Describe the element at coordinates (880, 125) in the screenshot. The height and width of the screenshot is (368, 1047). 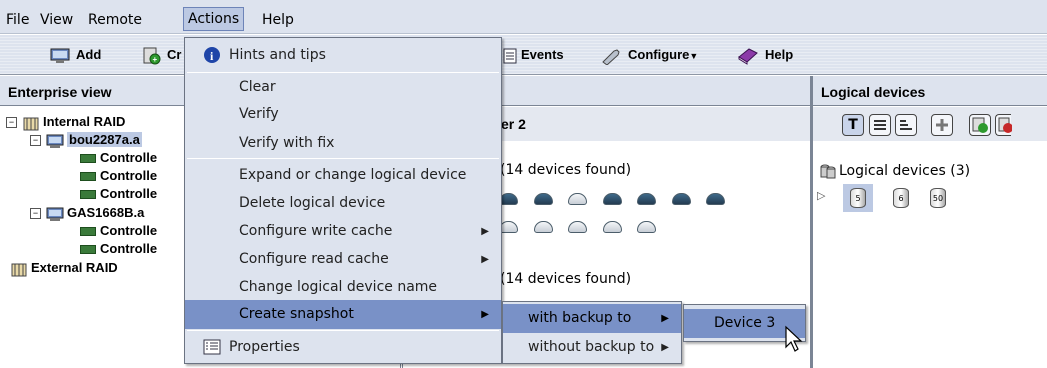
I see `list-view-icon` at that location.